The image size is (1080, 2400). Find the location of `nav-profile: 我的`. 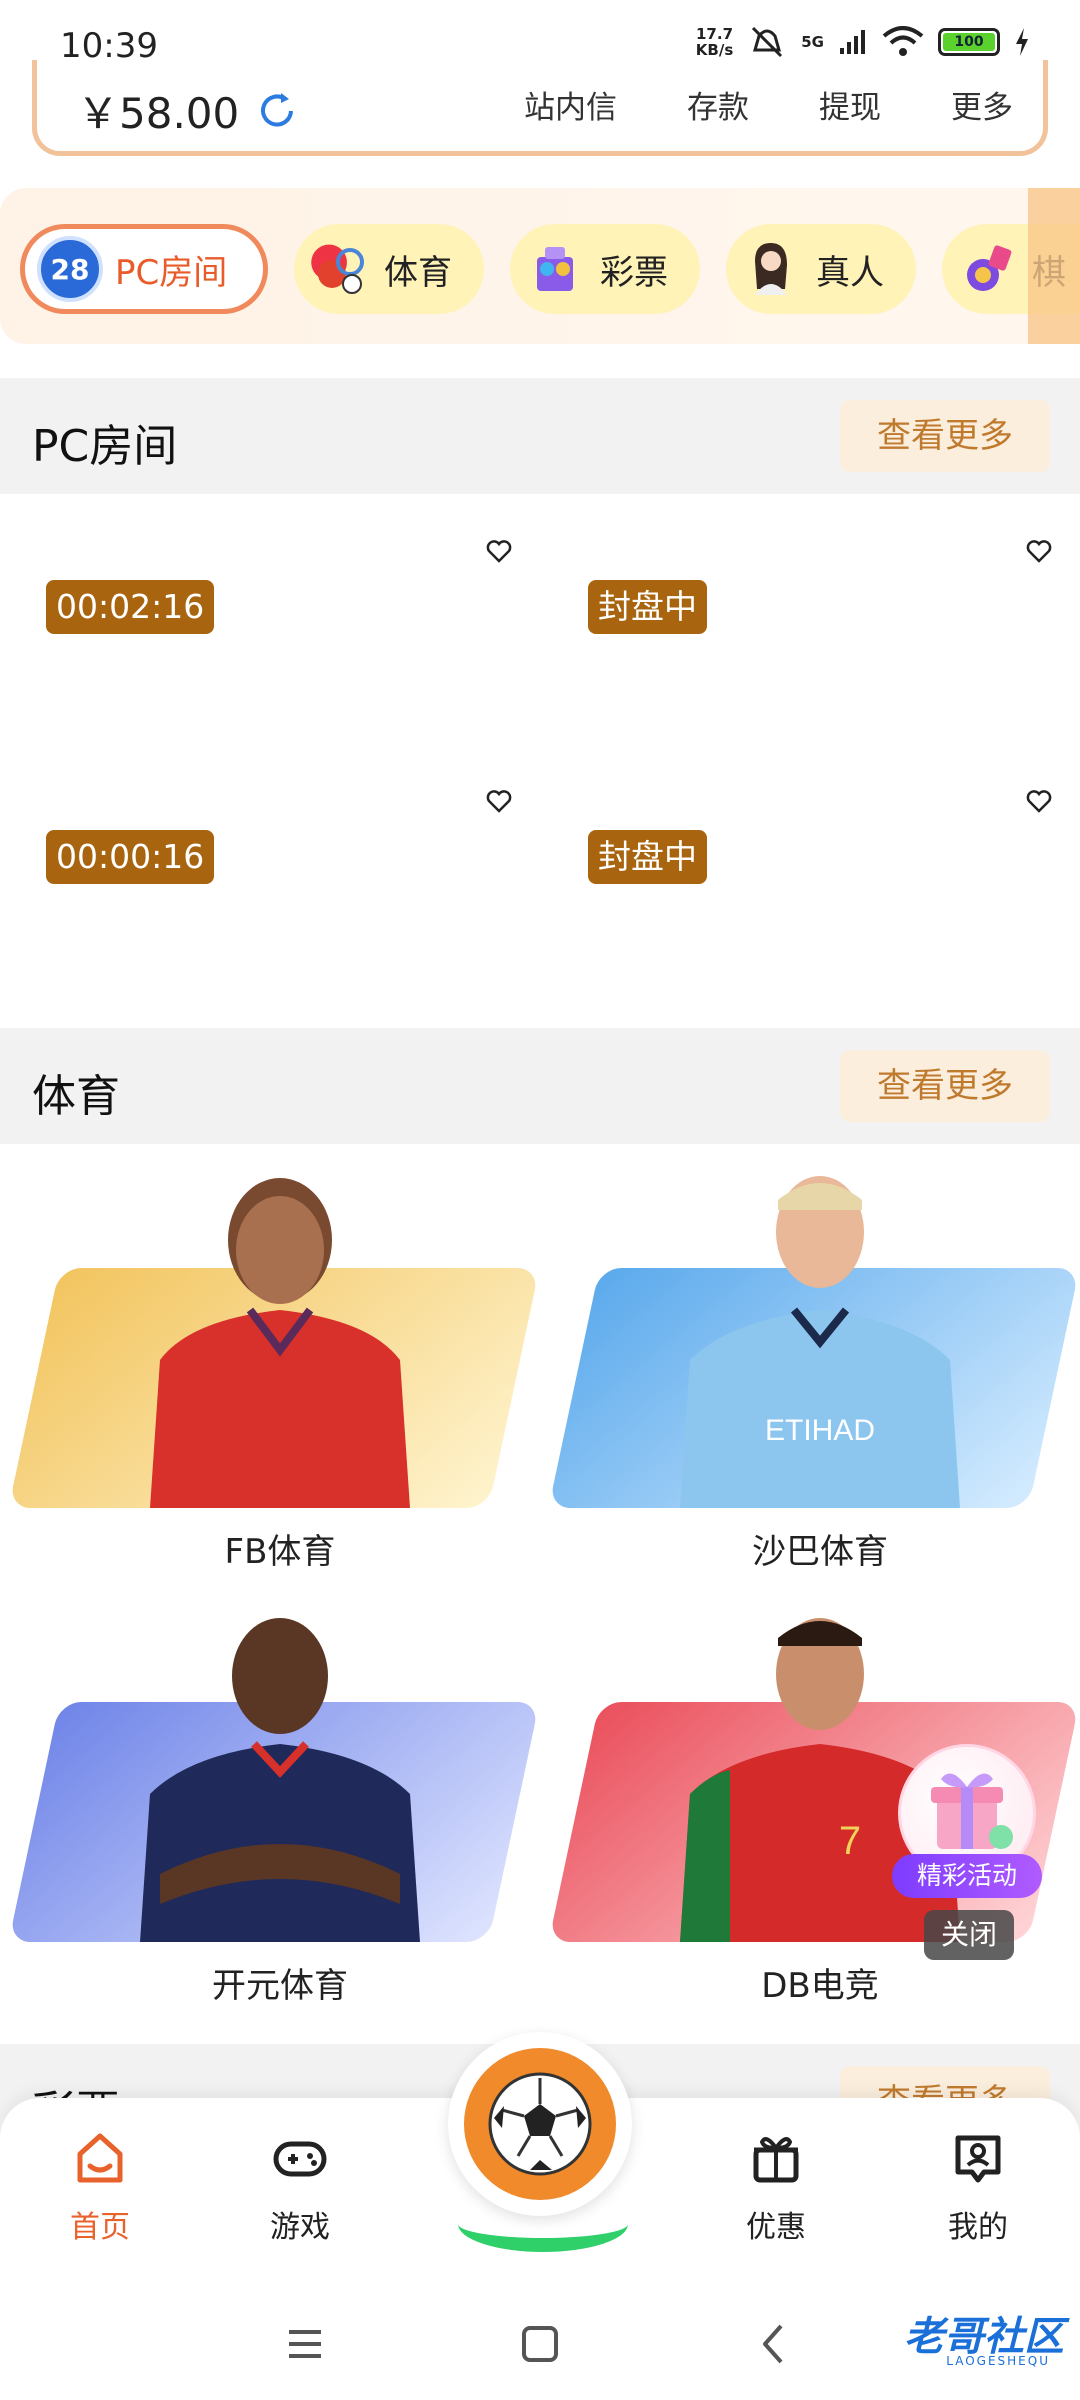

nav-profile: 我的 is located at coordinates (978, 2187).